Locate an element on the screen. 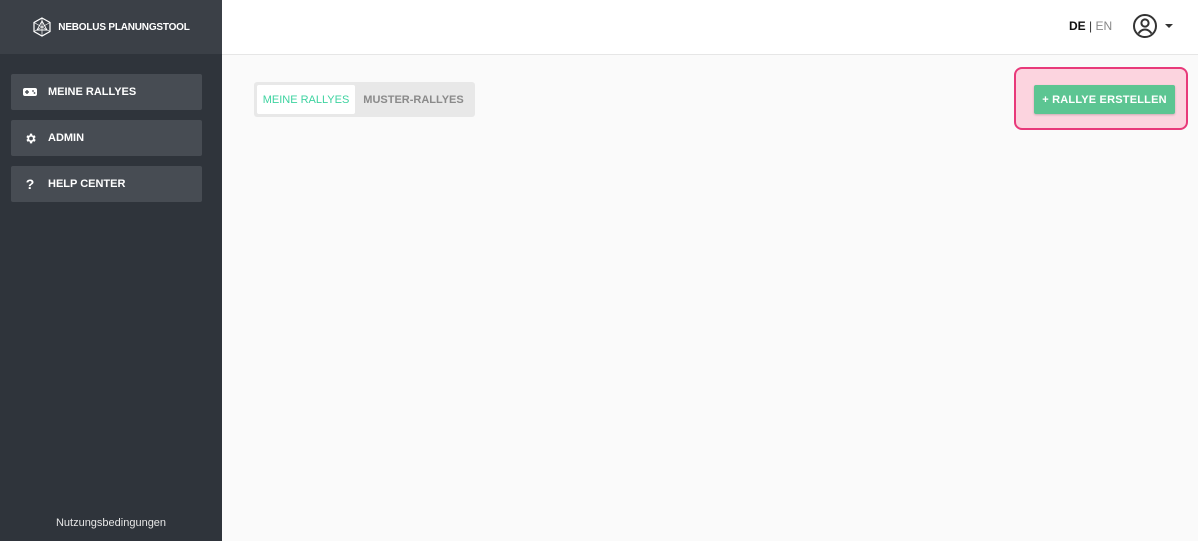 The width and height of the screenshot is (1198, 541). sidebar-nav: MEINE RALLYES ADMIN ? HELP CENTER is located at coordinates (111, 128).